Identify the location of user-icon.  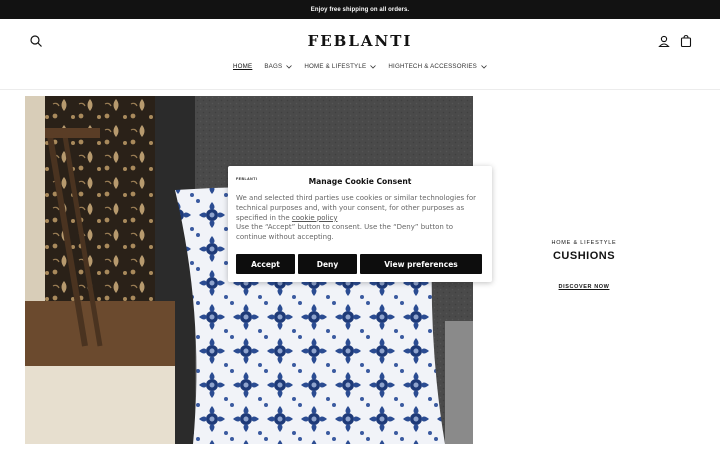
(664, 41).